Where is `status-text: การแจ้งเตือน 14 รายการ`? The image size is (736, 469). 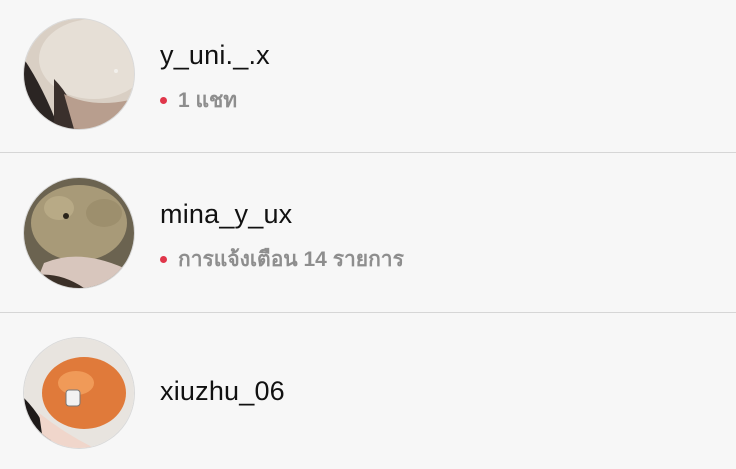 status-text: การแจ้งเตือน 14 รายการ is located at coordinates (291, 259).